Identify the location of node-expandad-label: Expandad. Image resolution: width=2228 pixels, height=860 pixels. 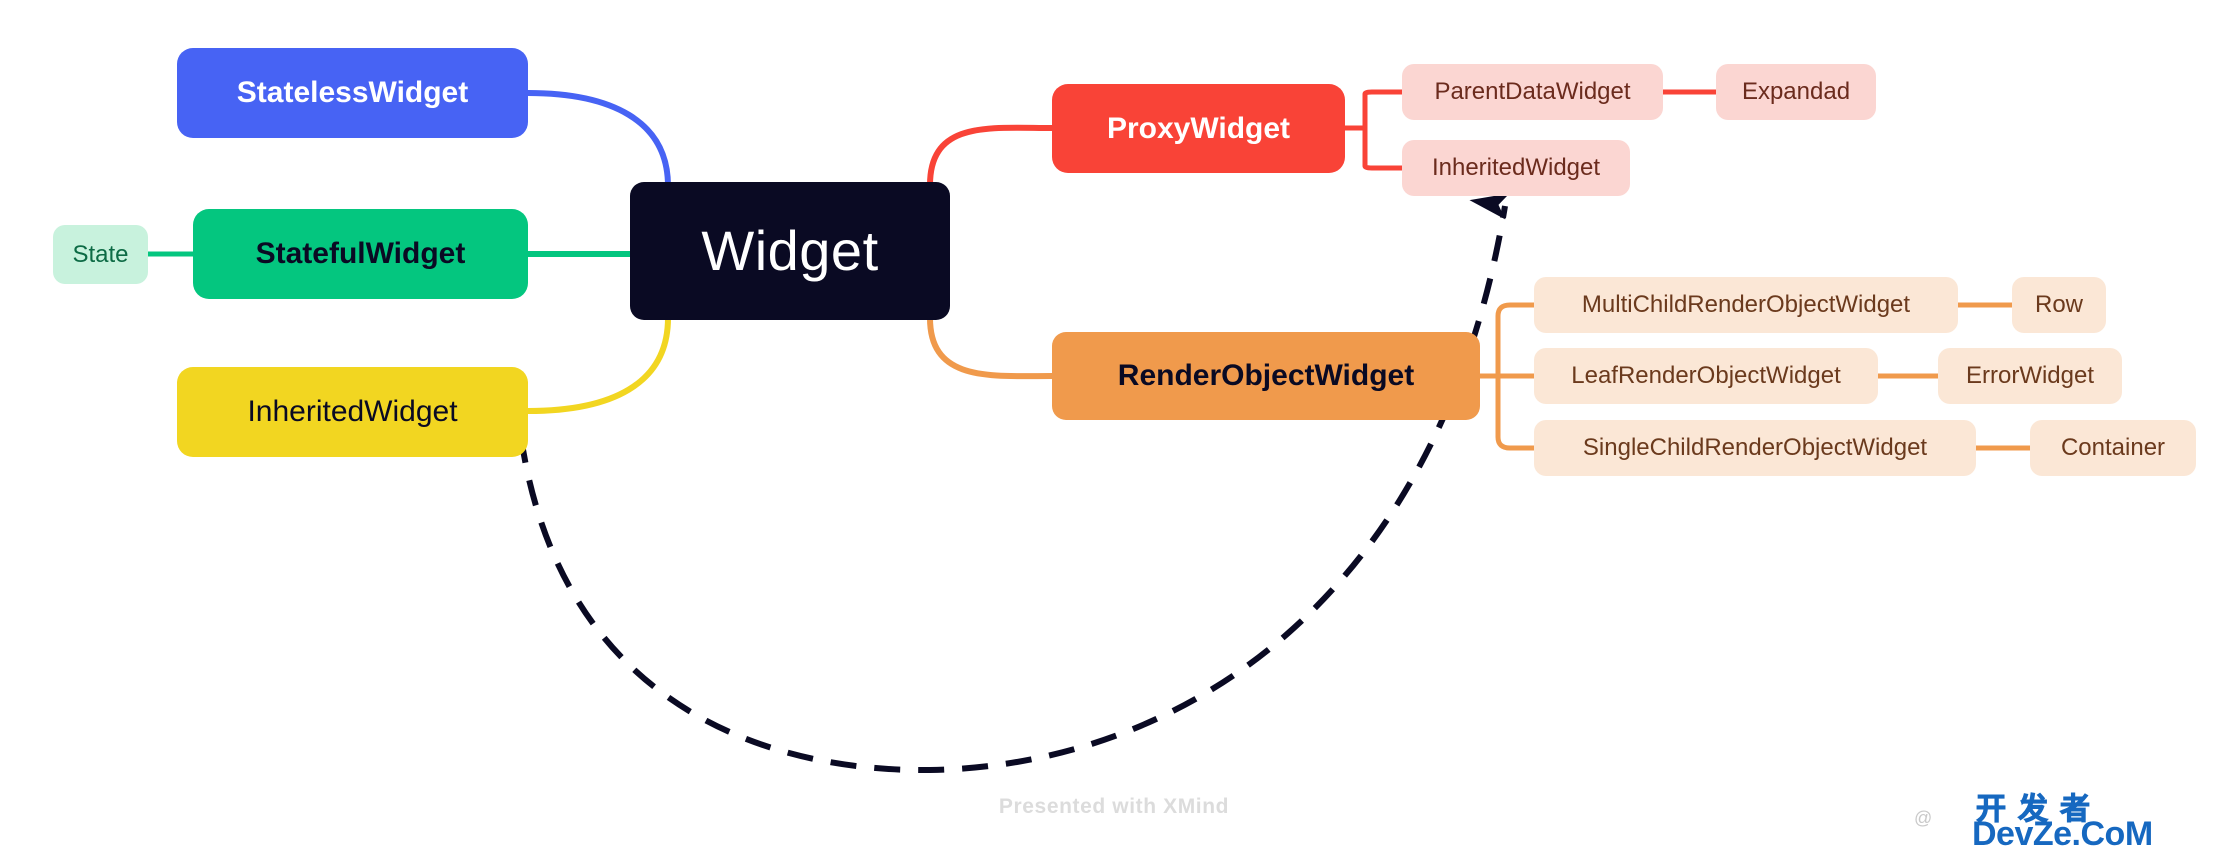
(1796, 91).